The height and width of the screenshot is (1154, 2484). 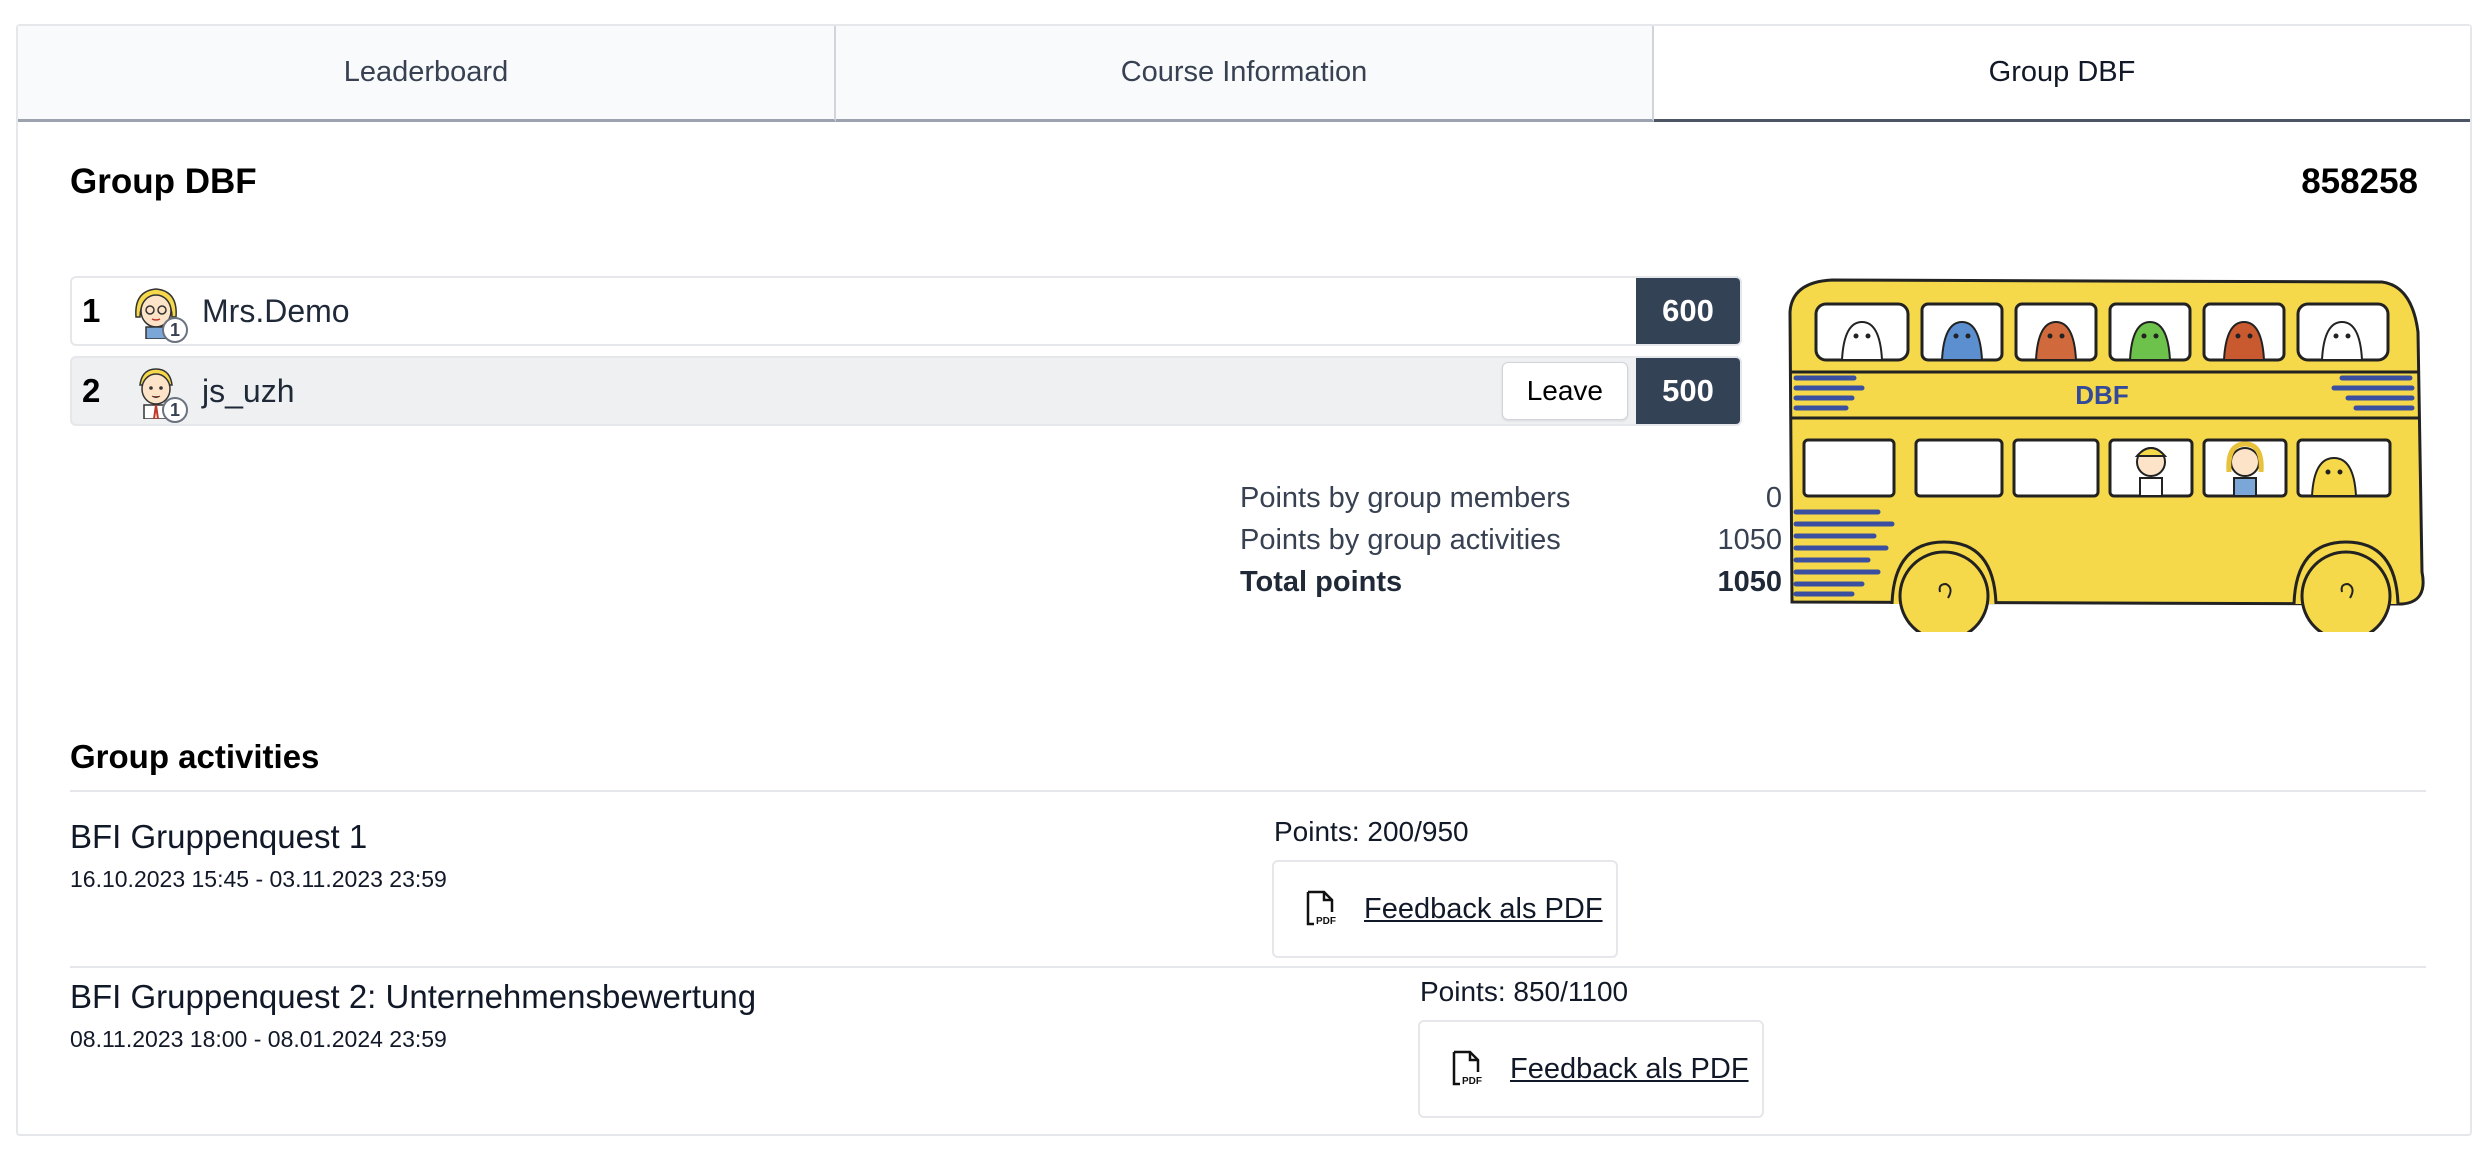 What do you see at coordinates (1371, 831) in the screenshot?
I see `activity-points: Points: 200/950` at bounding box center [1371, 831].